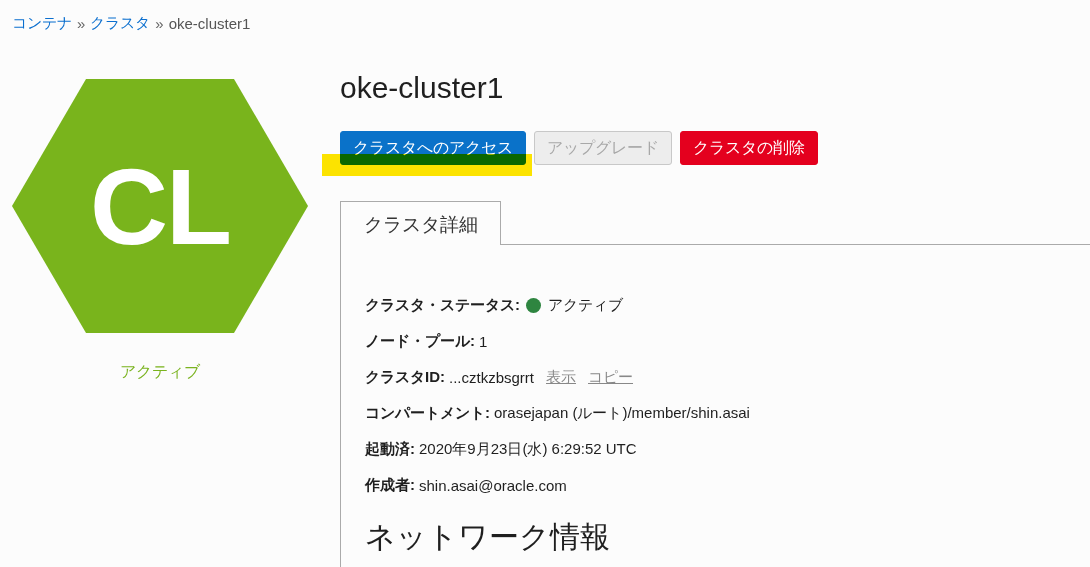 This screenshot has width=1090, height=567. I want to click on page-name-text: oke-cluster1, so click(209, 23).